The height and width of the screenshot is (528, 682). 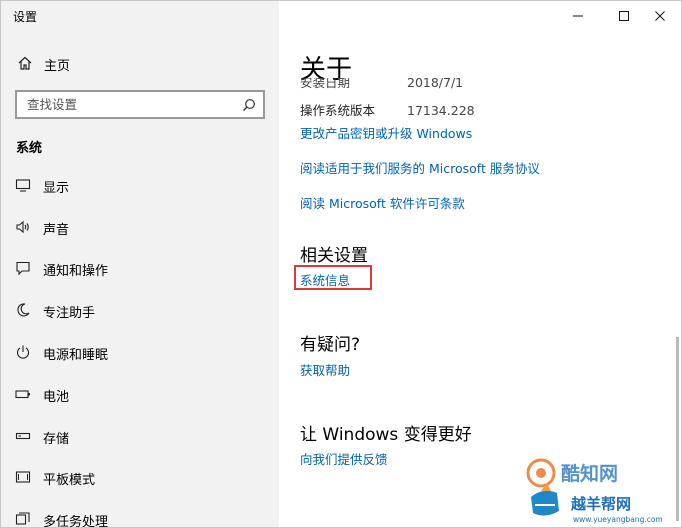 I want to click on watermark-text-main: 越羊帮网, so click(x=601, y=504).